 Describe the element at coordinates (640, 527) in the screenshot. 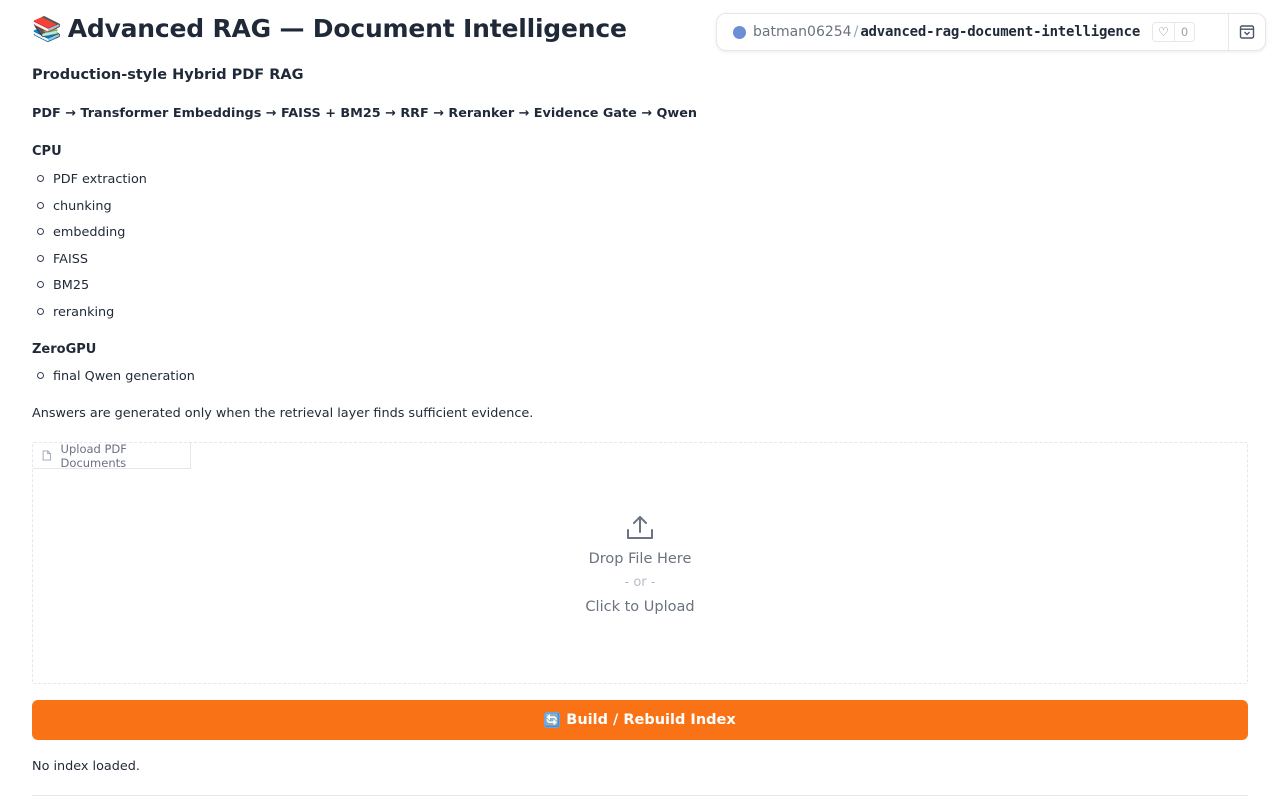

I see `upload-icon` at that location.